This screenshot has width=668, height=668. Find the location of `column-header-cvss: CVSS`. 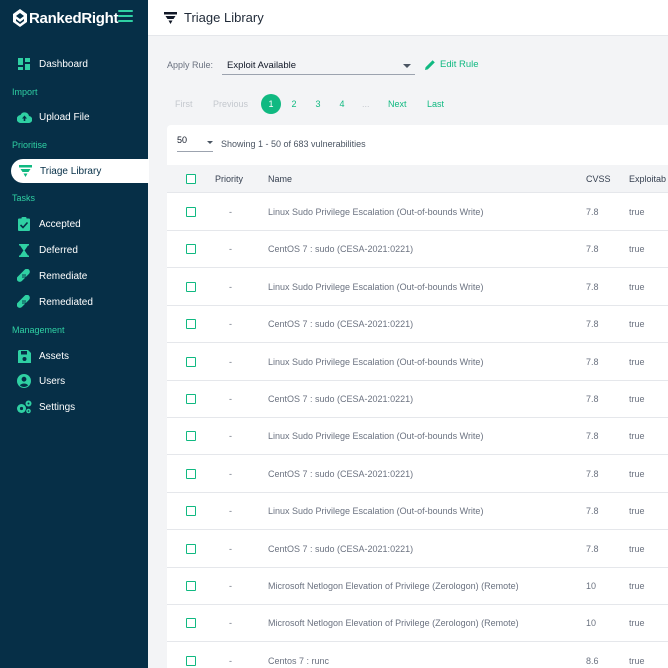

column-header-cvss: CVSS is located at coordinates (598, 179).